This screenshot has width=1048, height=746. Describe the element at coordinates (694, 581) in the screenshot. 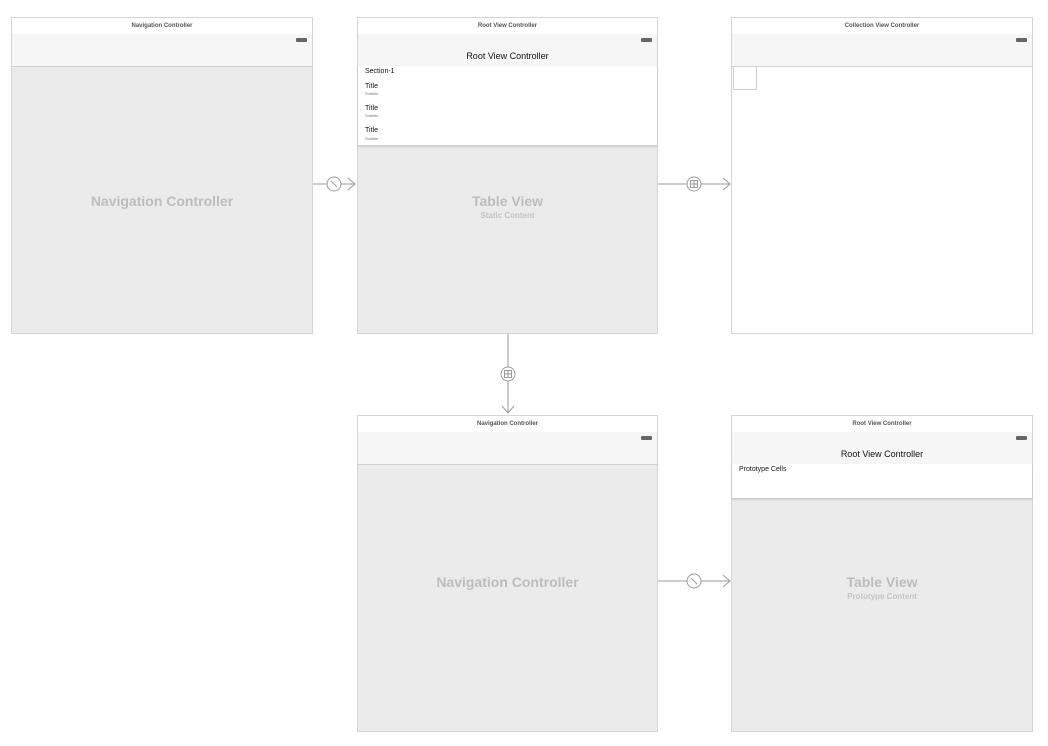

I see `segue-nav2-root2` at that location.